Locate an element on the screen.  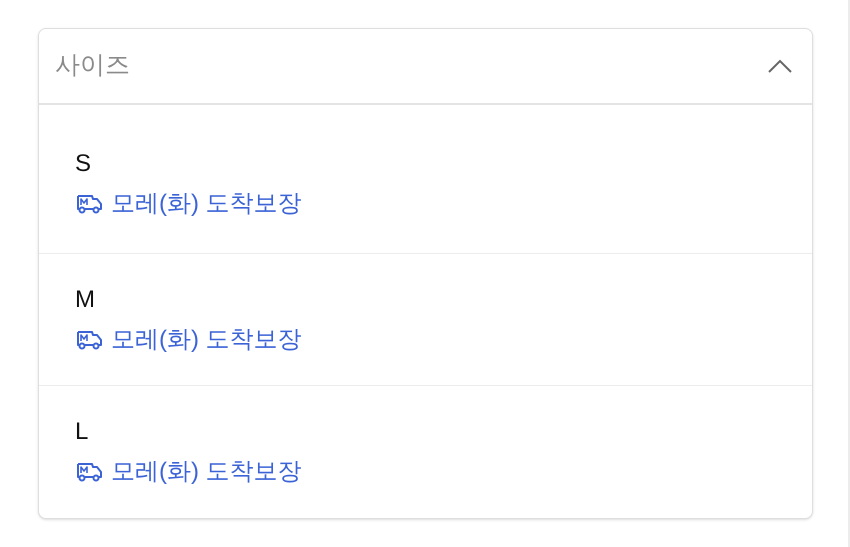
dropdown-label: 사이즈 is located at coordinates (92, 66).